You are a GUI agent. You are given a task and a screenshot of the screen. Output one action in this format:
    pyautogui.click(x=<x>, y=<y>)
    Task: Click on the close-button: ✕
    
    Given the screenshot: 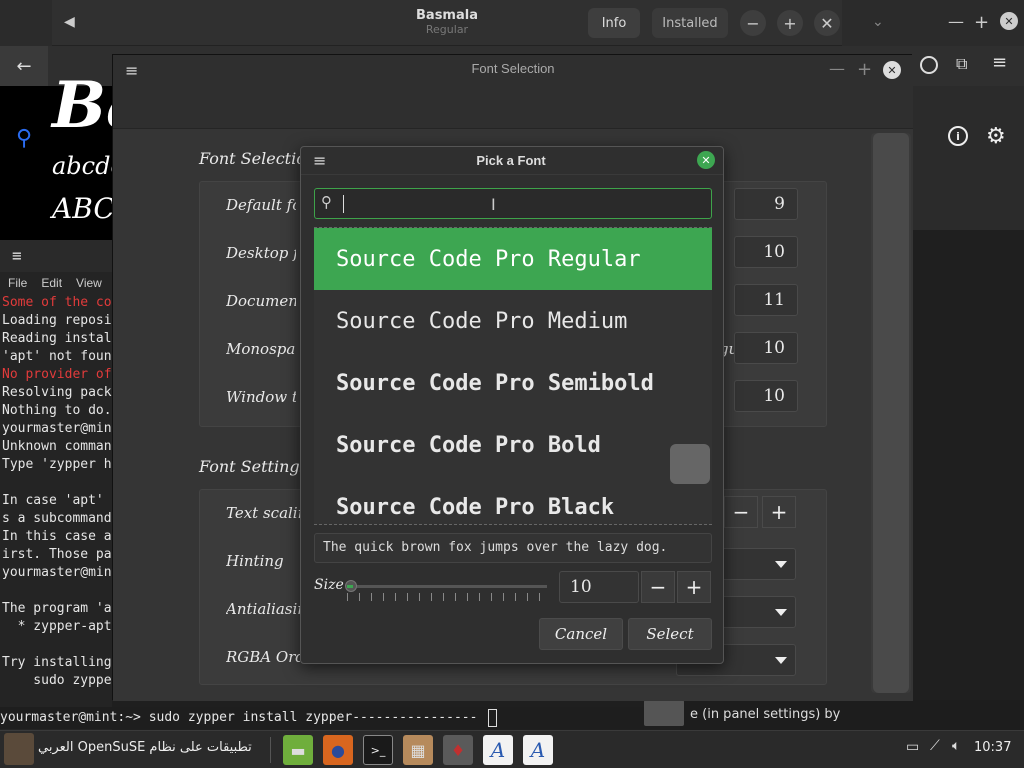 What is the action you would take?
    pyautogui.click(x=827, y=23)
    